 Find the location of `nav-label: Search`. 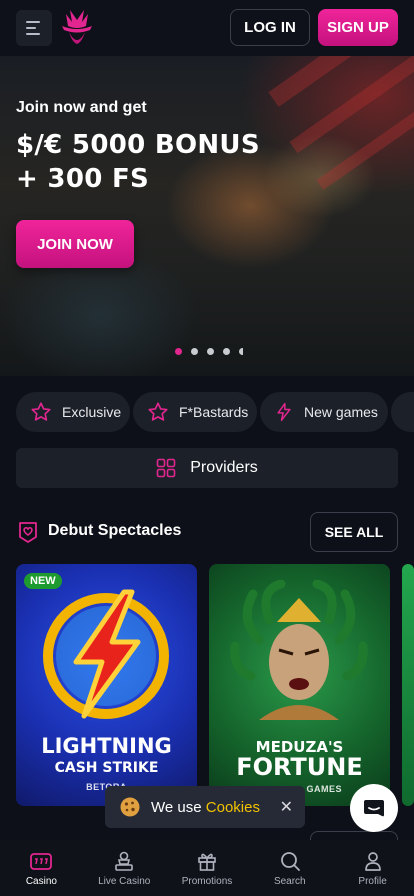

nav-label: Search is located at coordinates (289, 881).